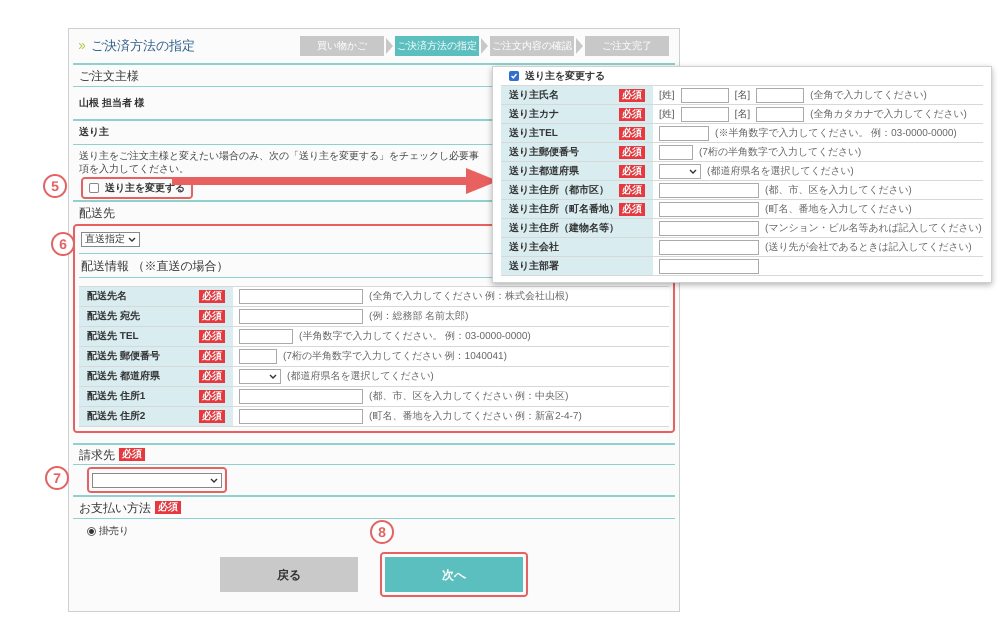  I want to click on section-heading: ご注文主様, so click(109, 76).